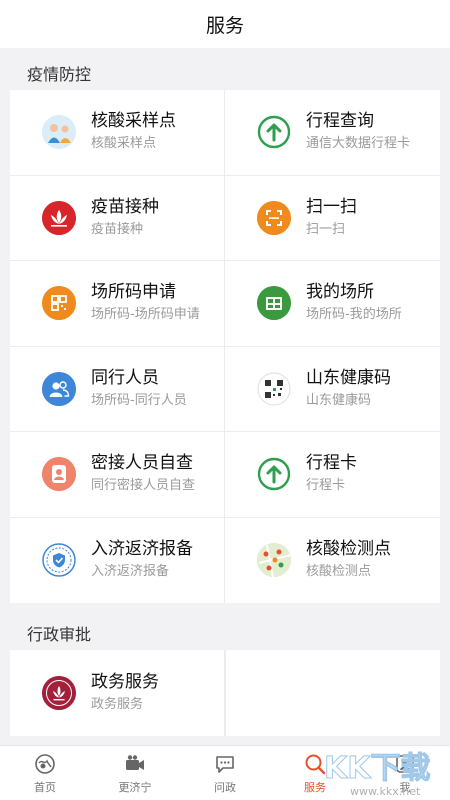 This screenshot has width=450, height=800. I want to click on service-title: 入济返济报备, so click(142, 549).